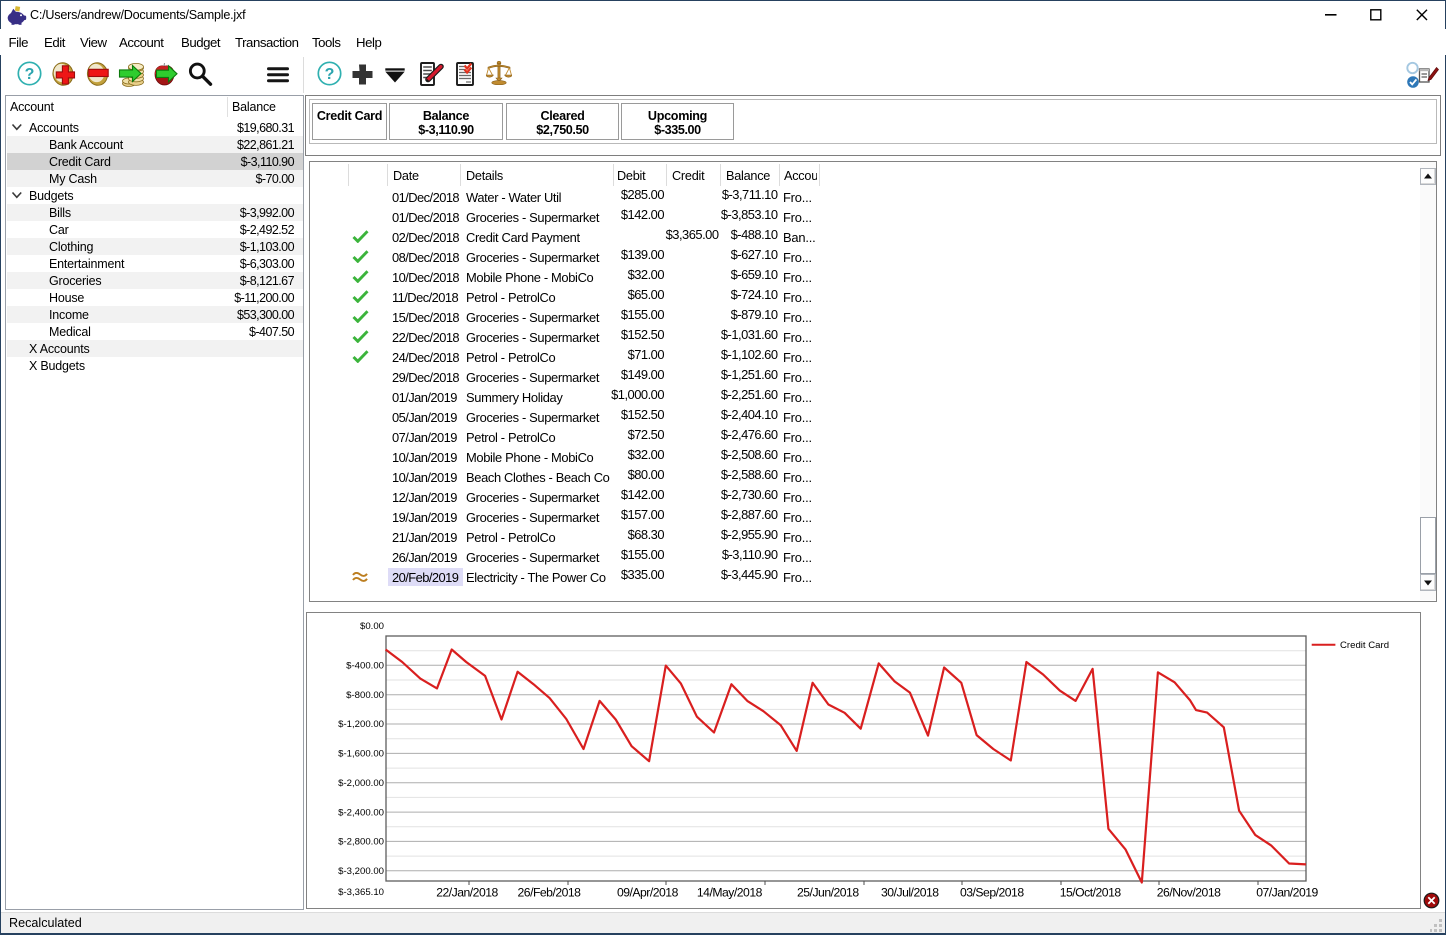  Describe the element at coordinates (828, 893) in the screenshot. I see `svg-text: 25/Jun/2018` at that location.